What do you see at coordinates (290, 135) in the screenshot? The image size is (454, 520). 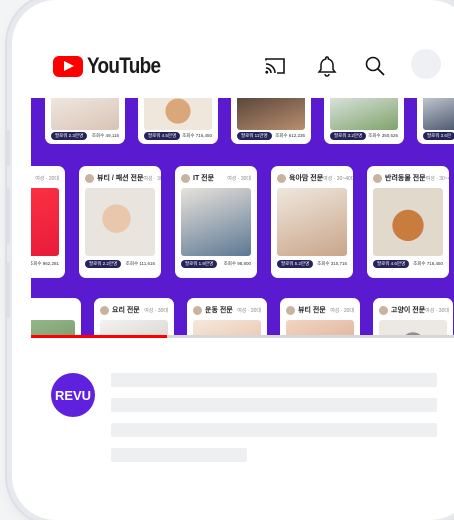 I see `view-count: 조회수 612,236` at bounding box center [290, 135].